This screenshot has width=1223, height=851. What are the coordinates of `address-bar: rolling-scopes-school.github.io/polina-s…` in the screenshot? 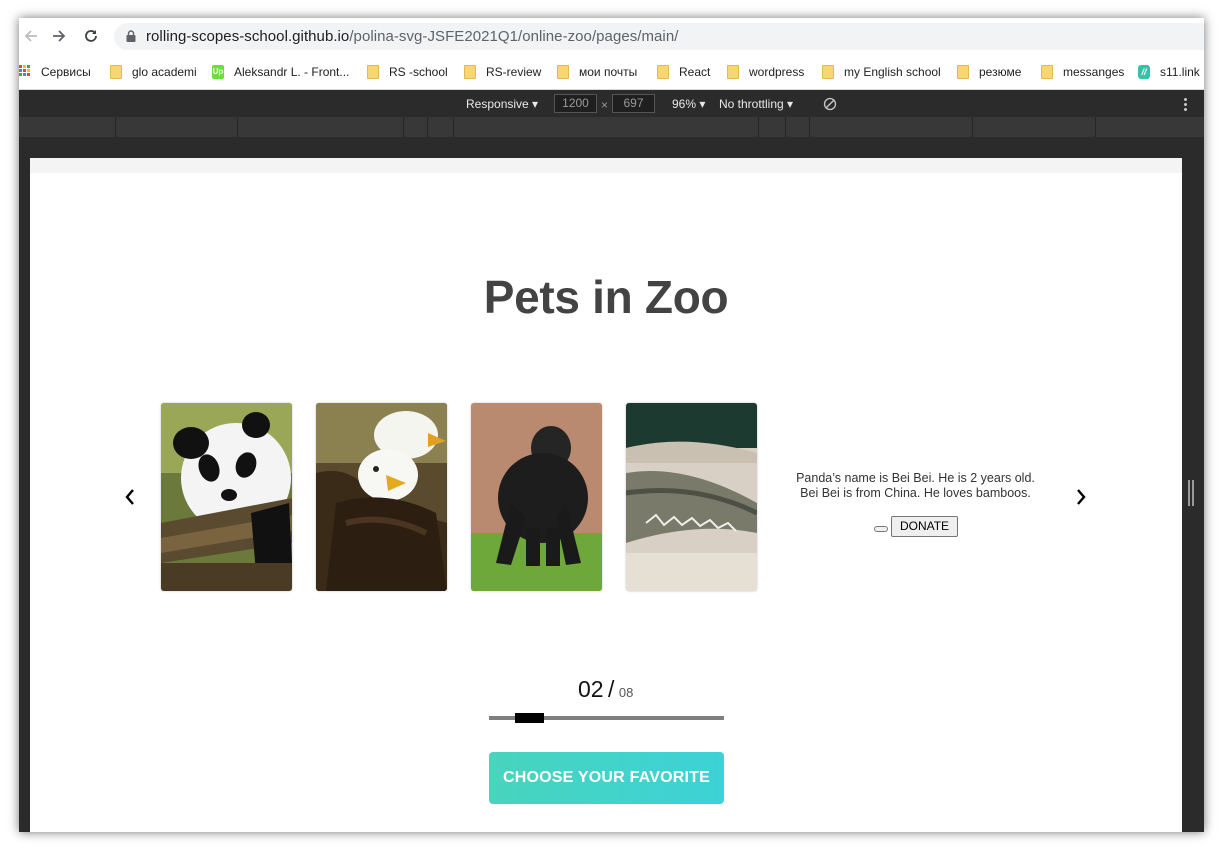 It's located at (611, 36).